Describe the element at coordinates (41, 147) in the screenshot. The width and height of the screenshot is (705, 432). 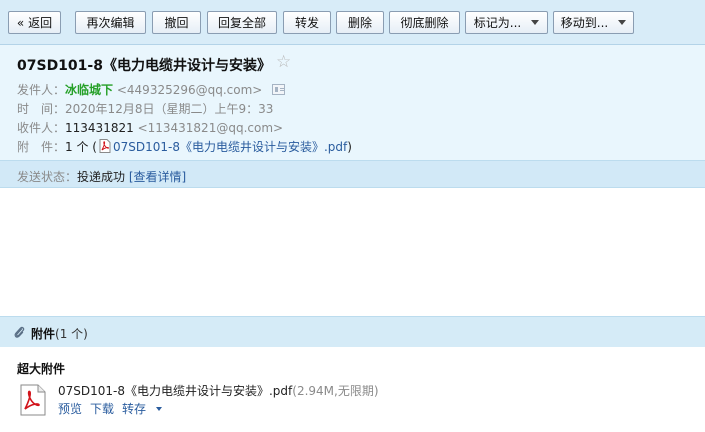
I see `attachment-label: 附 件：` at that location.